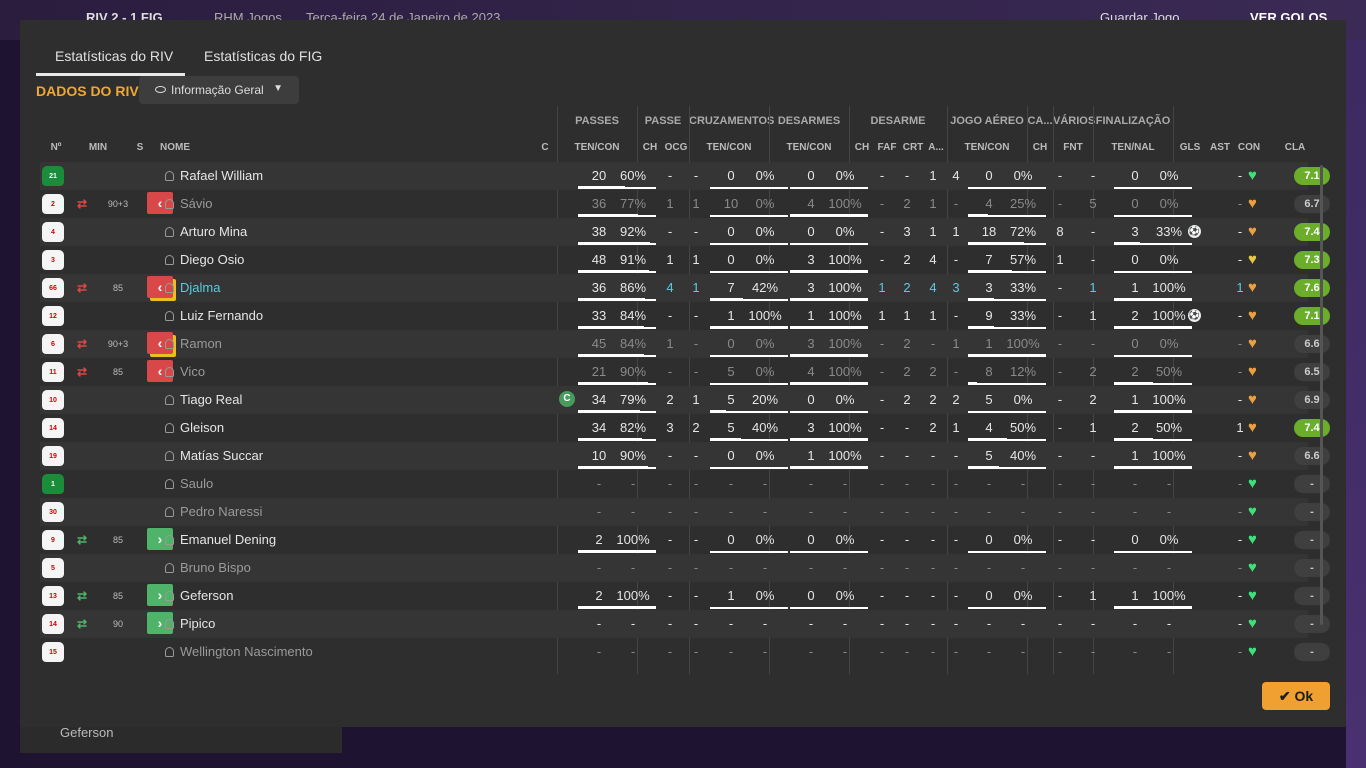 The image size is (1366, 768). Describe the element at coordinates (633, 203) in the screenshot. I see `stat-pass-percent: 77%` at that location.